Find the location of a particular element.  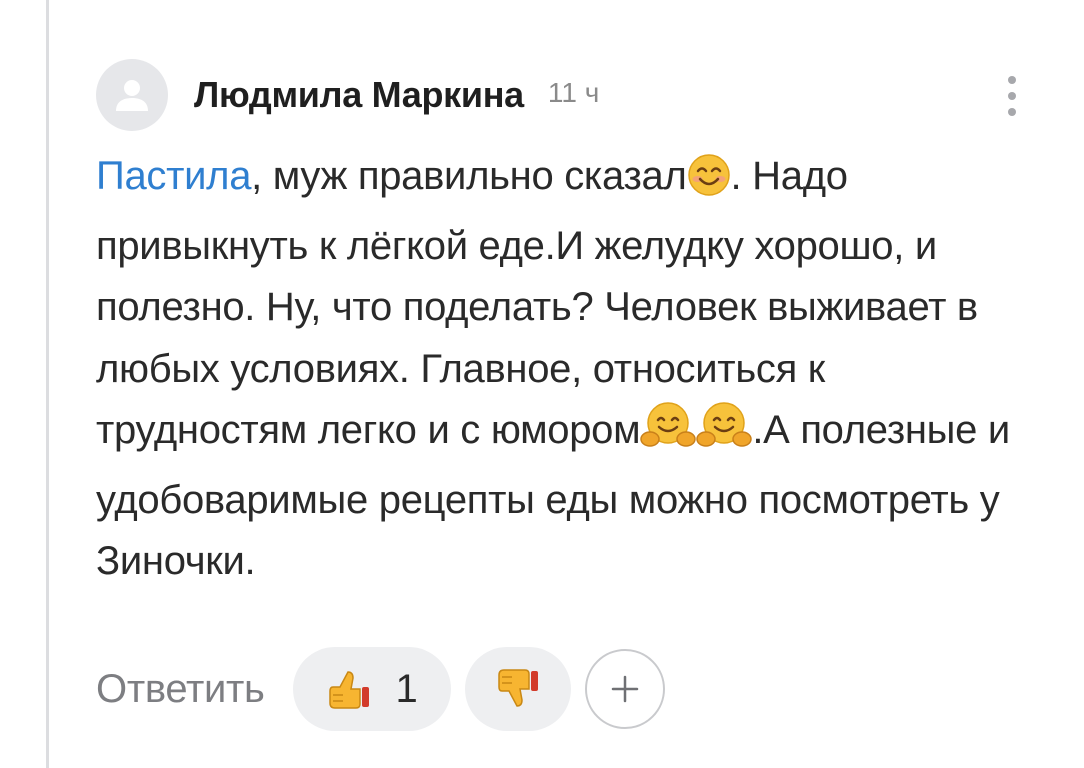

like-button: 1 is located at coordinates (371, 689).